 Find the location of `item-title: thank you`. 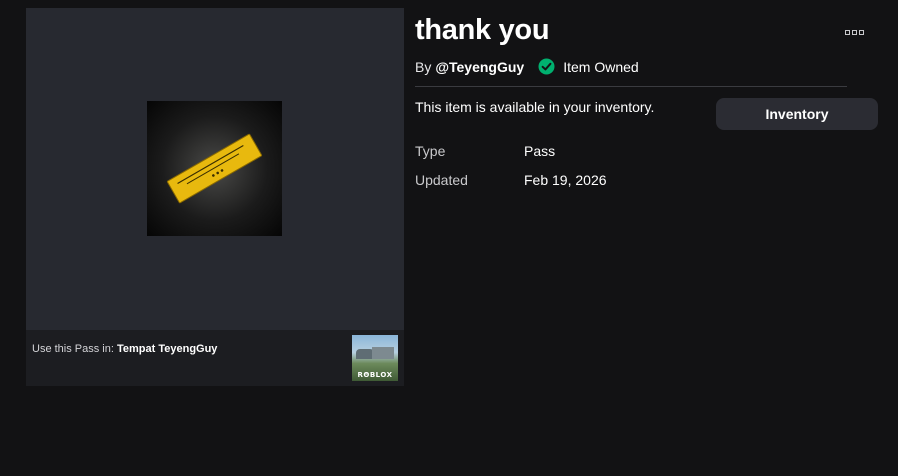

item-title: thank you is located at coordinates (482, 30).